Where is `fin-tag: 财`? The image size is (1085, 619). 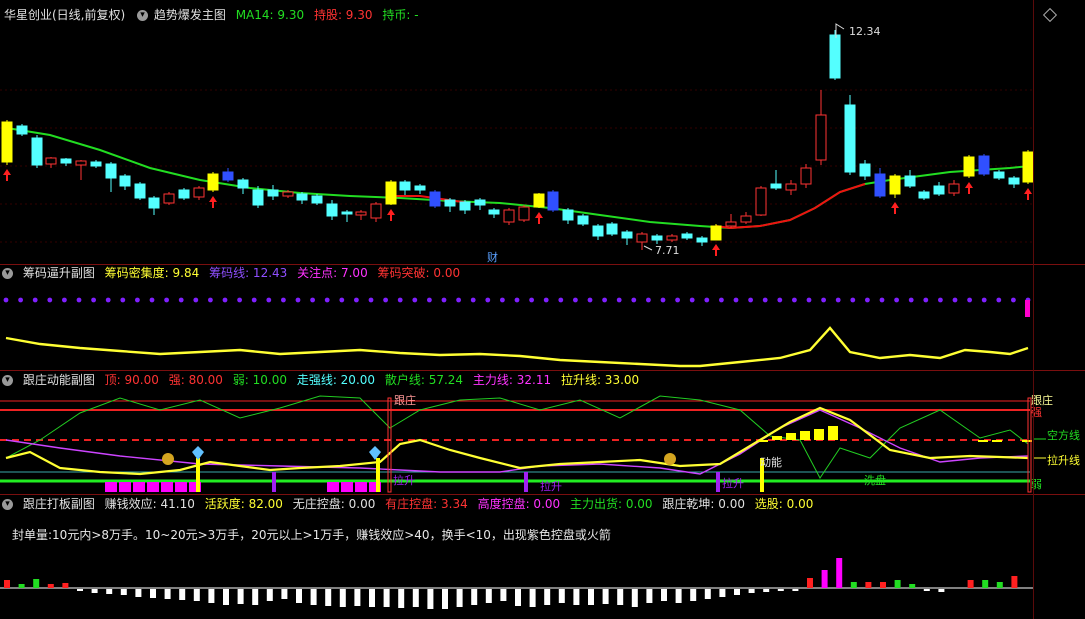
fin-tag: 财 is located at coordinates (492, 257).